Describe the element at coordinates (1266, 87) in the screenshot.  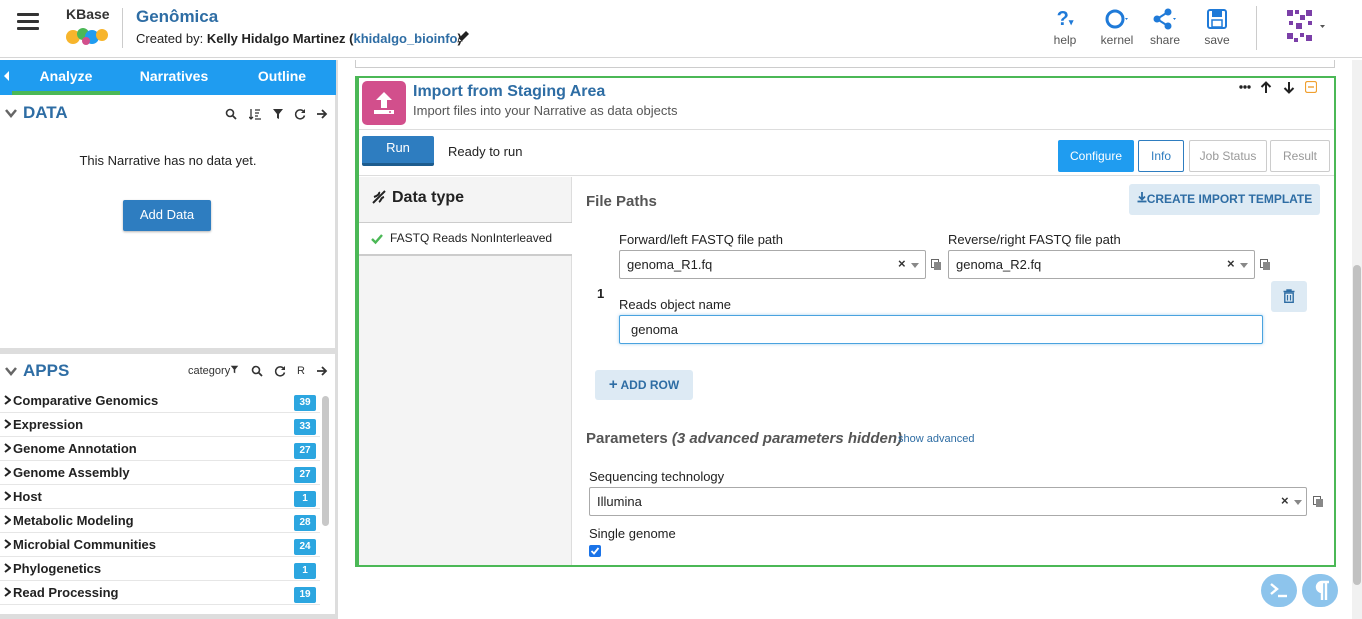
I see `arrow-up-icon` at that location.